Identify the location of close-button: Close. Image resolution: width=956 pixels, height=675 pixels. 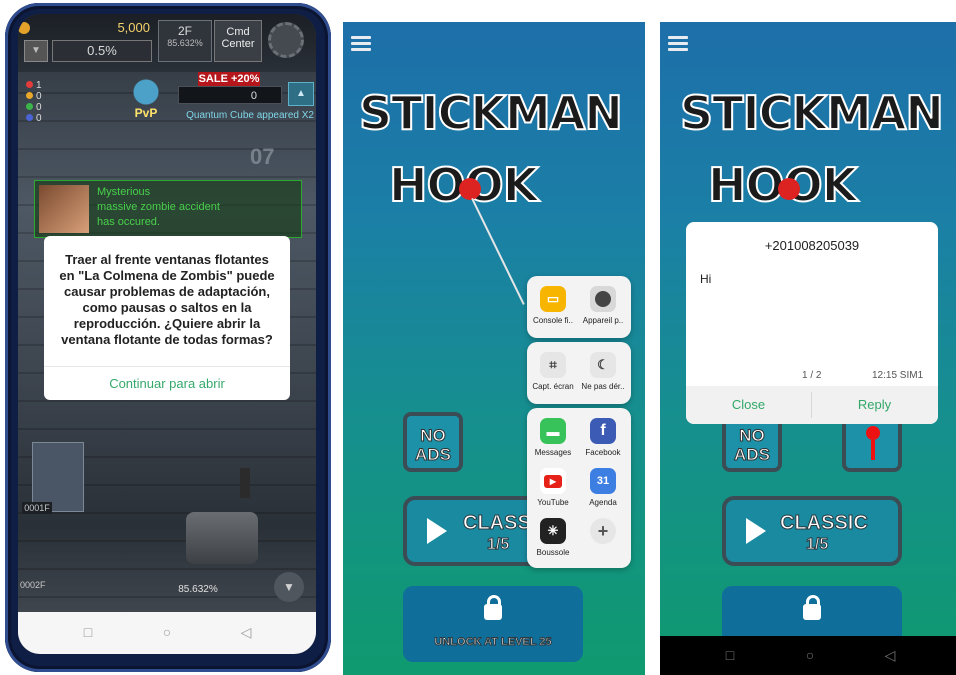
(748, 405).